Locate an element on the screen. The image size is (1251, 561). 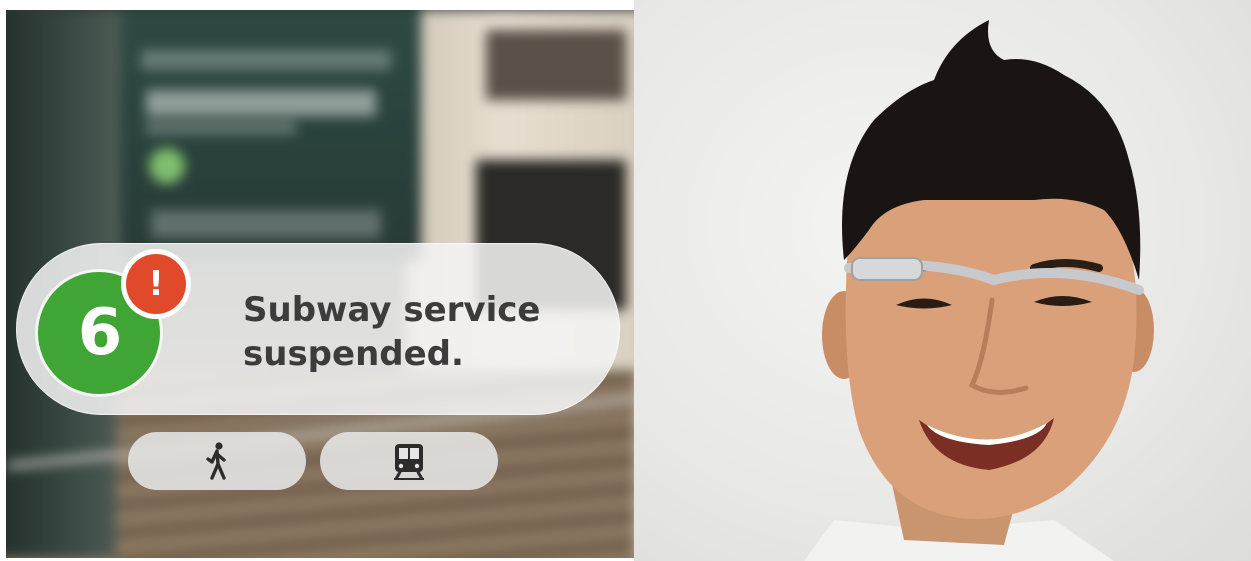
message-line-2: suspended. is located at coordinates (353, 354).